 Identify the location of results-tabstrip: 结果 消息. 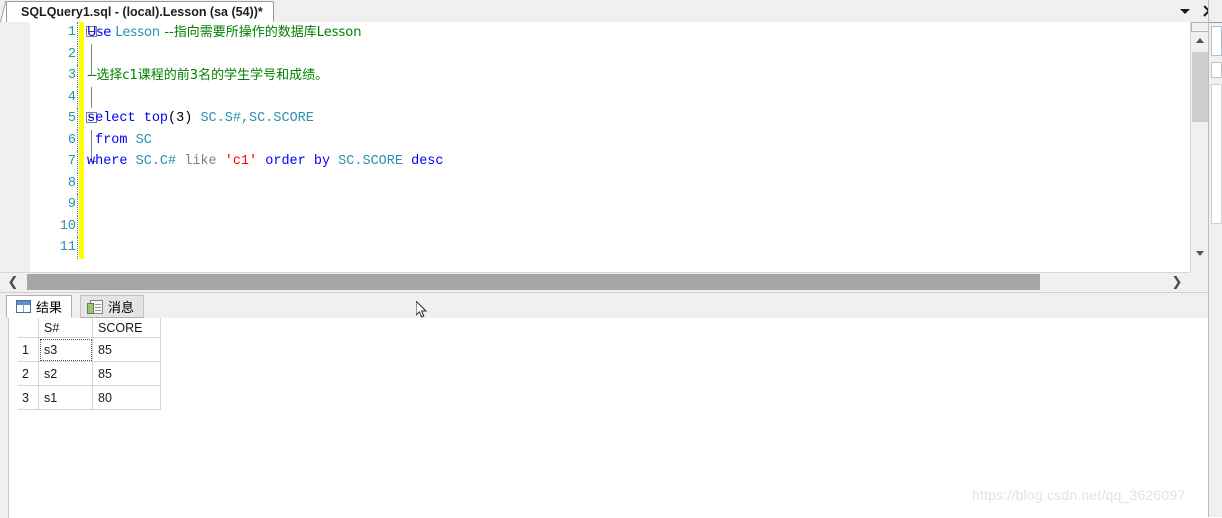
(604, 306).